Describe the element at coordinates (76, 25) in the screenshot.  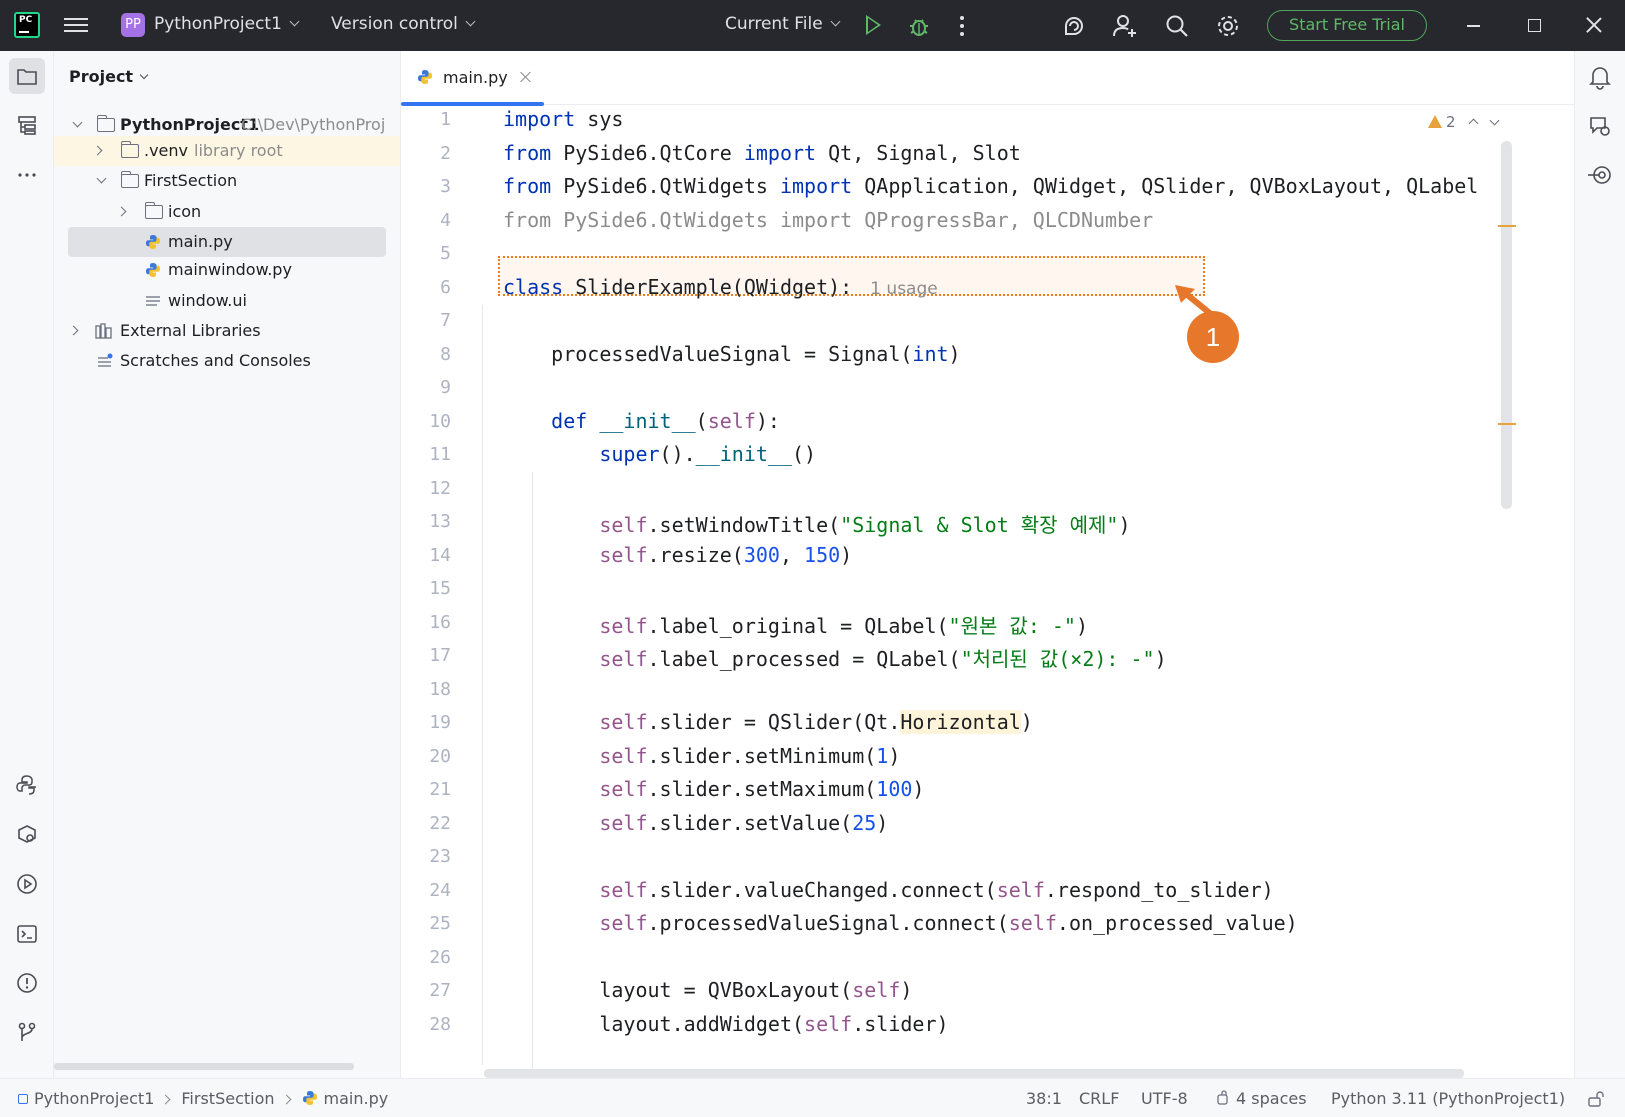
I see `main-menu-button` at that location.